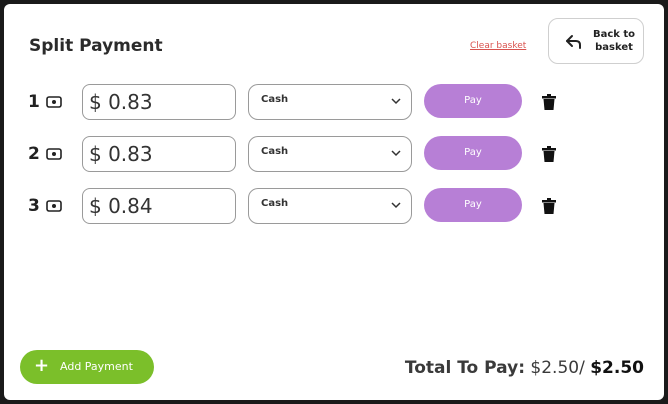  I want to click on add-payment-button: + Add Payment, so click(87, 367).